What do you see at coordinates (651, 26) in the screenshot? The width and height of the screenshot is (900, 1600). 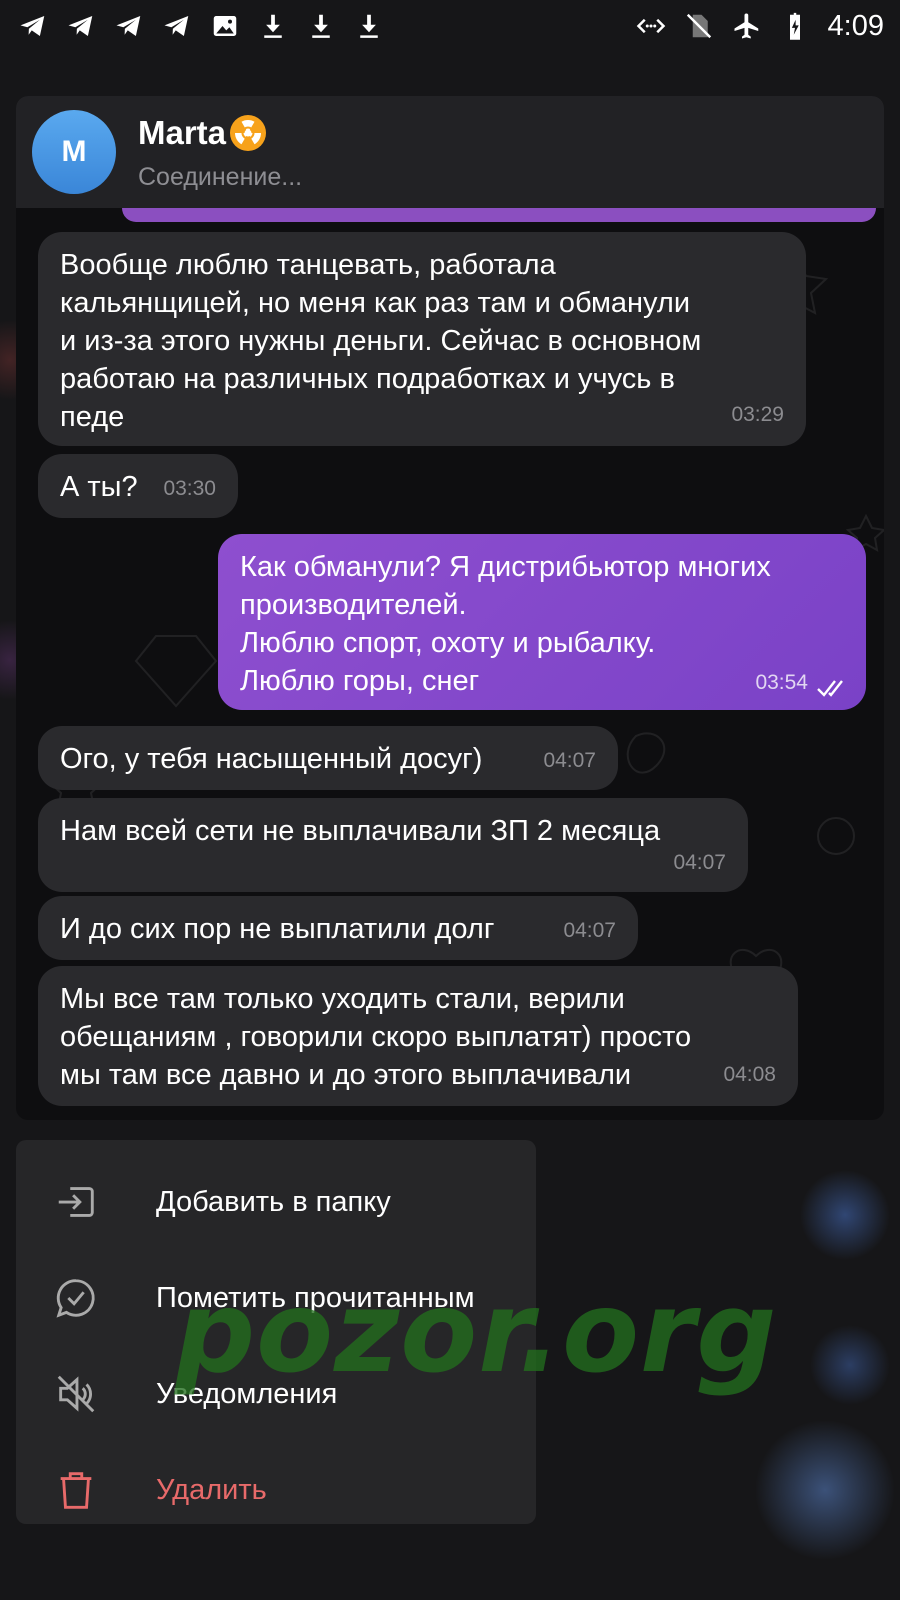 I see `data-saver-icon` at bounding box center [651, 26].